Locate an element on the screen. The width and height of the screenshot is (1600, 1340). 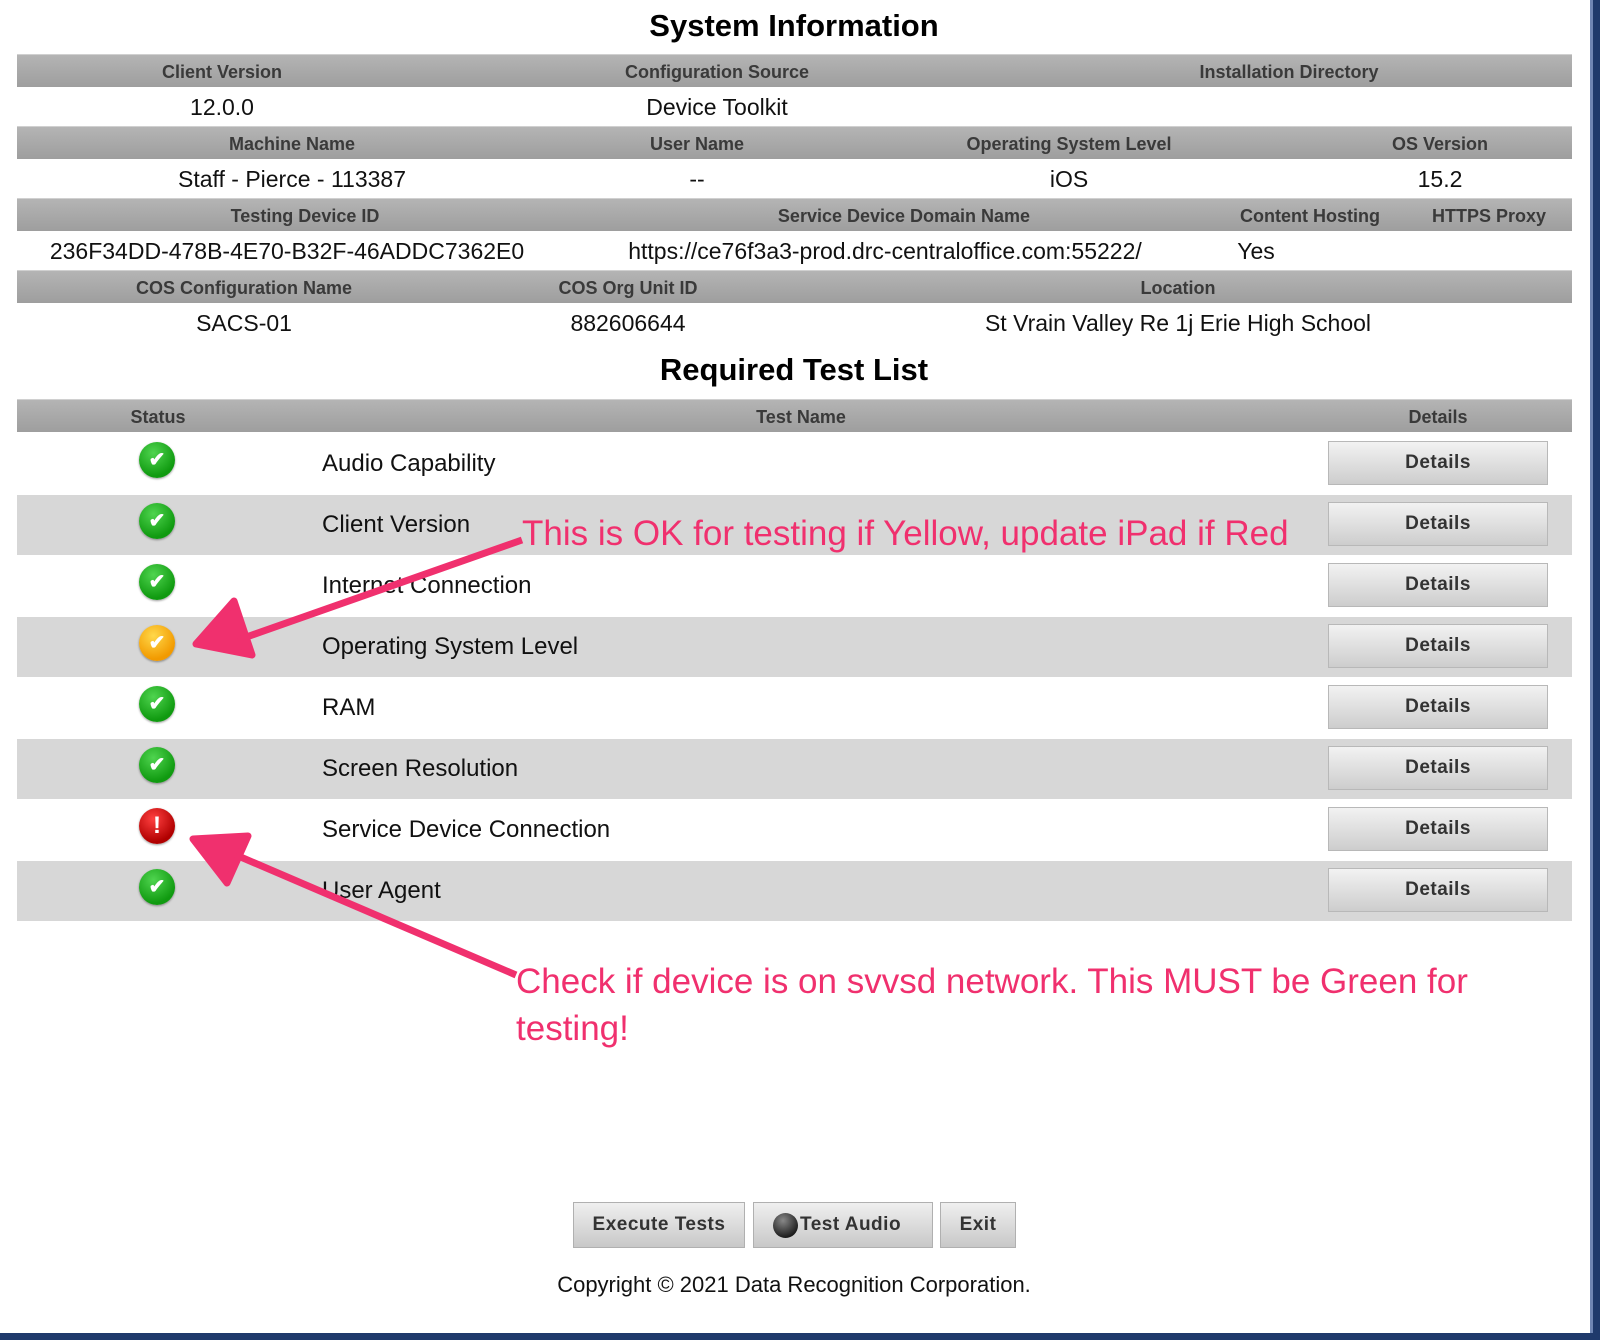
value-user-name: -- is located at coordinates (697, 179).